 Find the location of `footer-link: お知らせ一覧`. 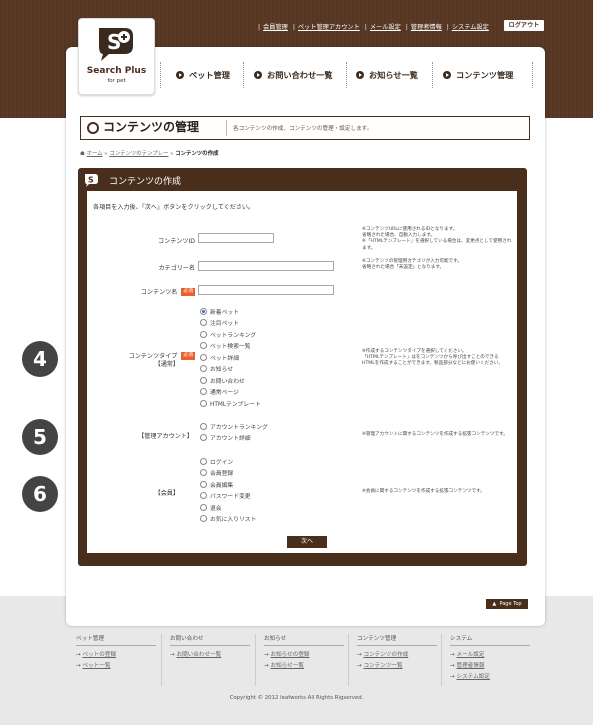

footer-link: お知らせ一覧 is located at coordinates (286, 666).